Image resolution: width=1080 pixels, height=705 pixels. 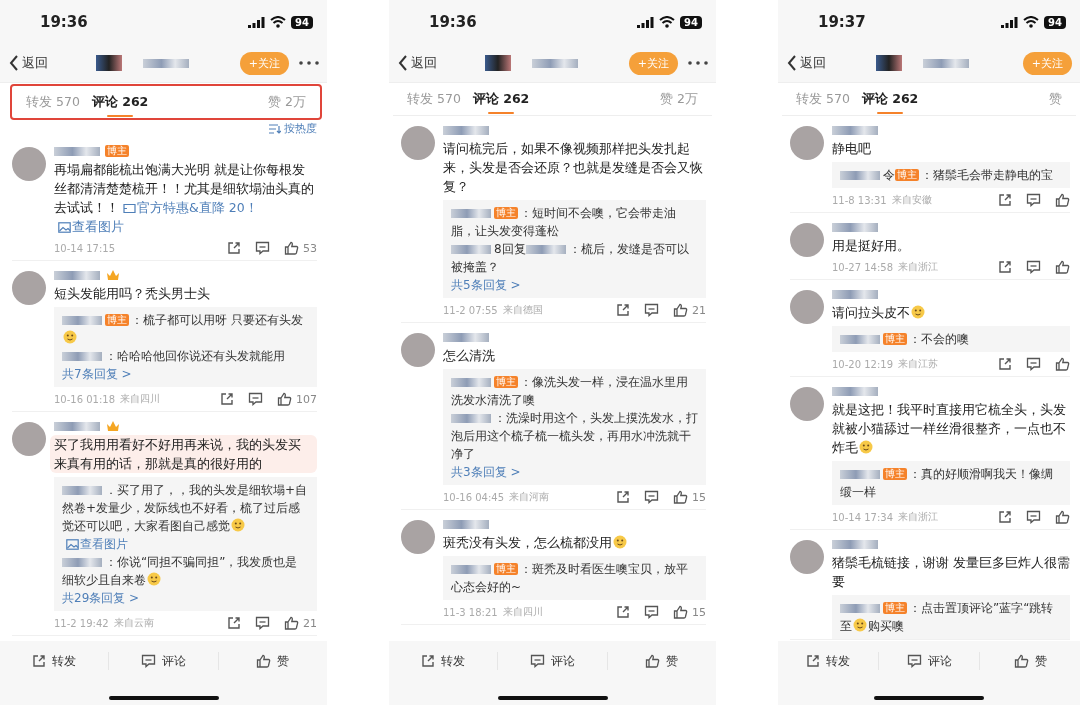 I want to click on comment-time: 11-8 13:31, so click(x=859, y=200).